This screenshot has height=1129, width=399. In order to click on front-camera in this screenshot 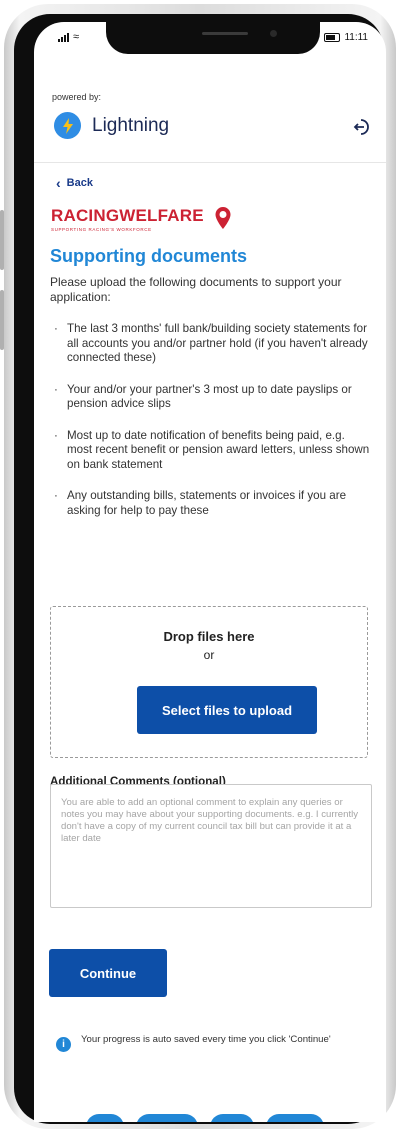, I will do `click(273, 33)`.